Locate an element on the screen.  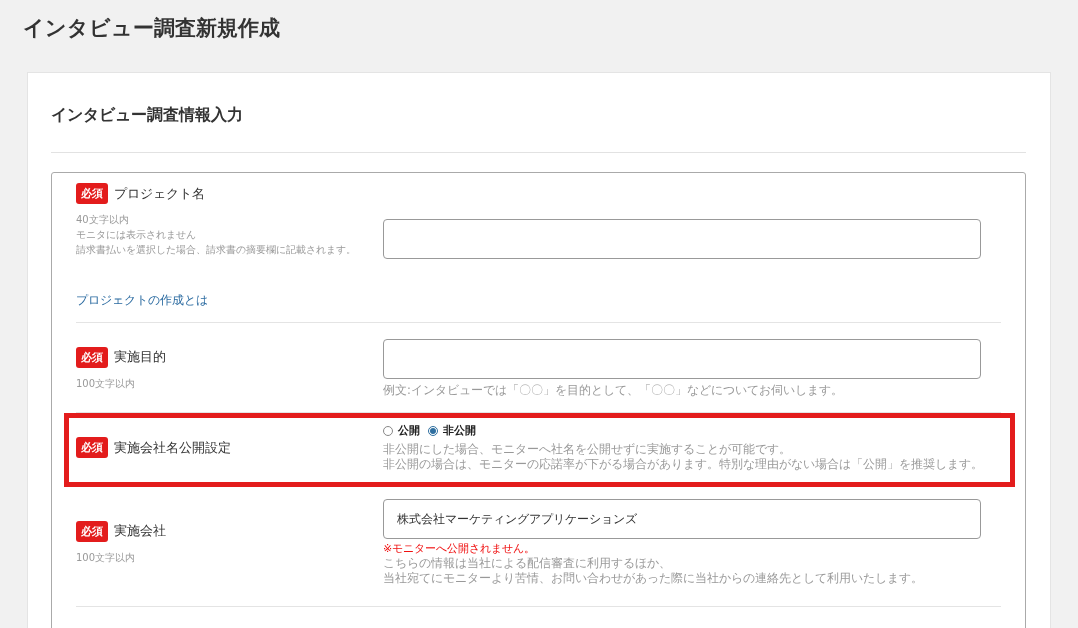
help-text: 当社宛てにモニターより苦情、お問い合わせがあった際に当社からの連絡先として利用いたします。 is located at coordinates (653, 578).